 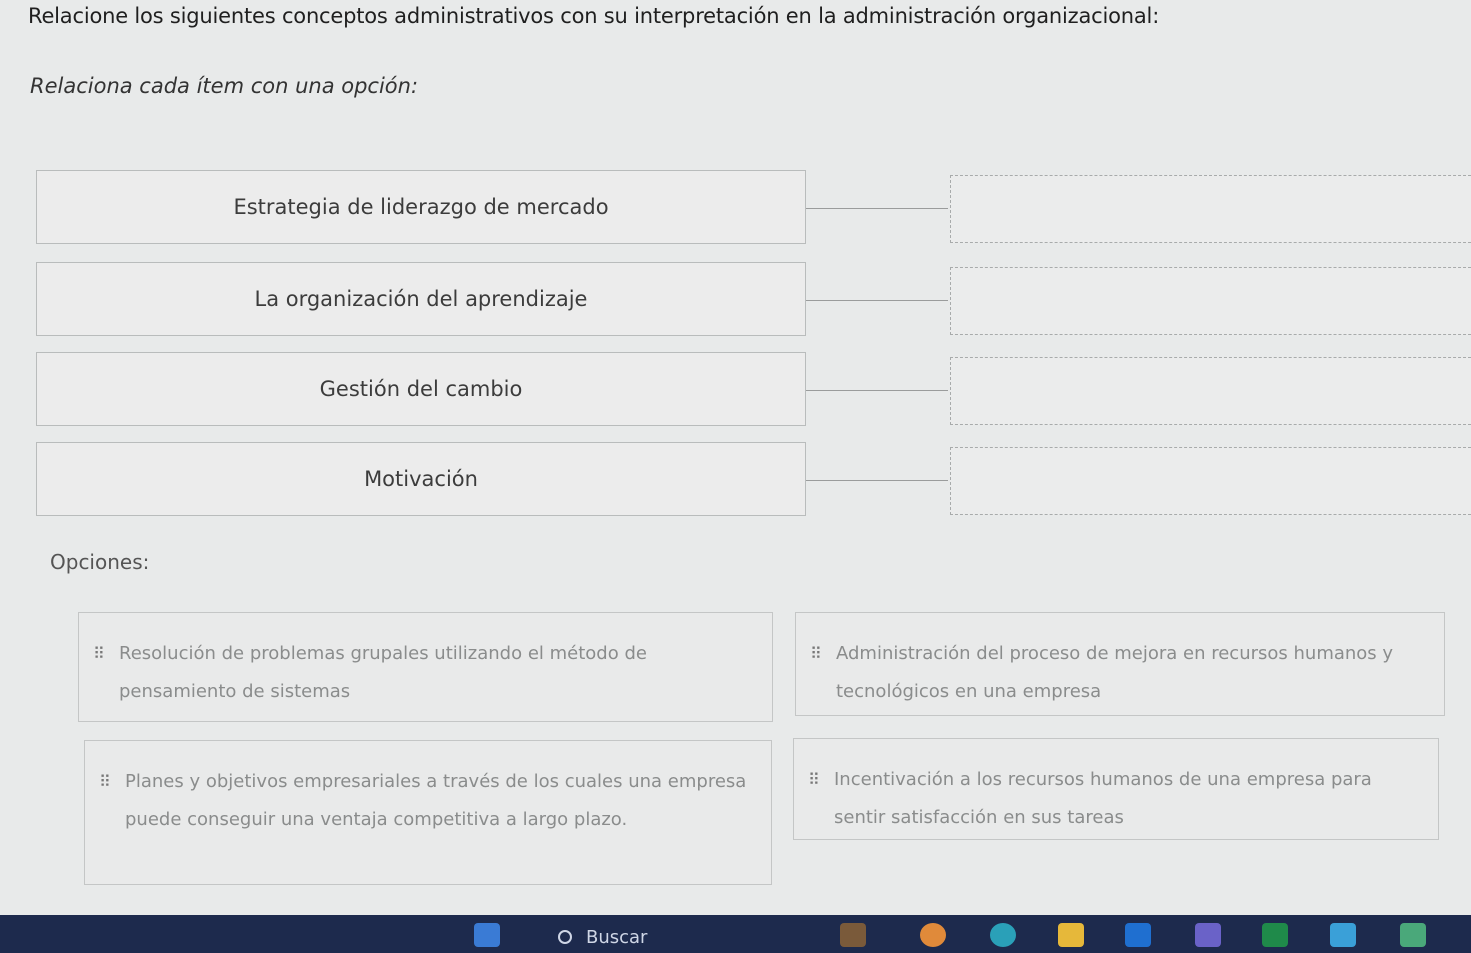 I want to click on item-card: Estrategia de liderazgo de mercado, so click(x=421, y=207).